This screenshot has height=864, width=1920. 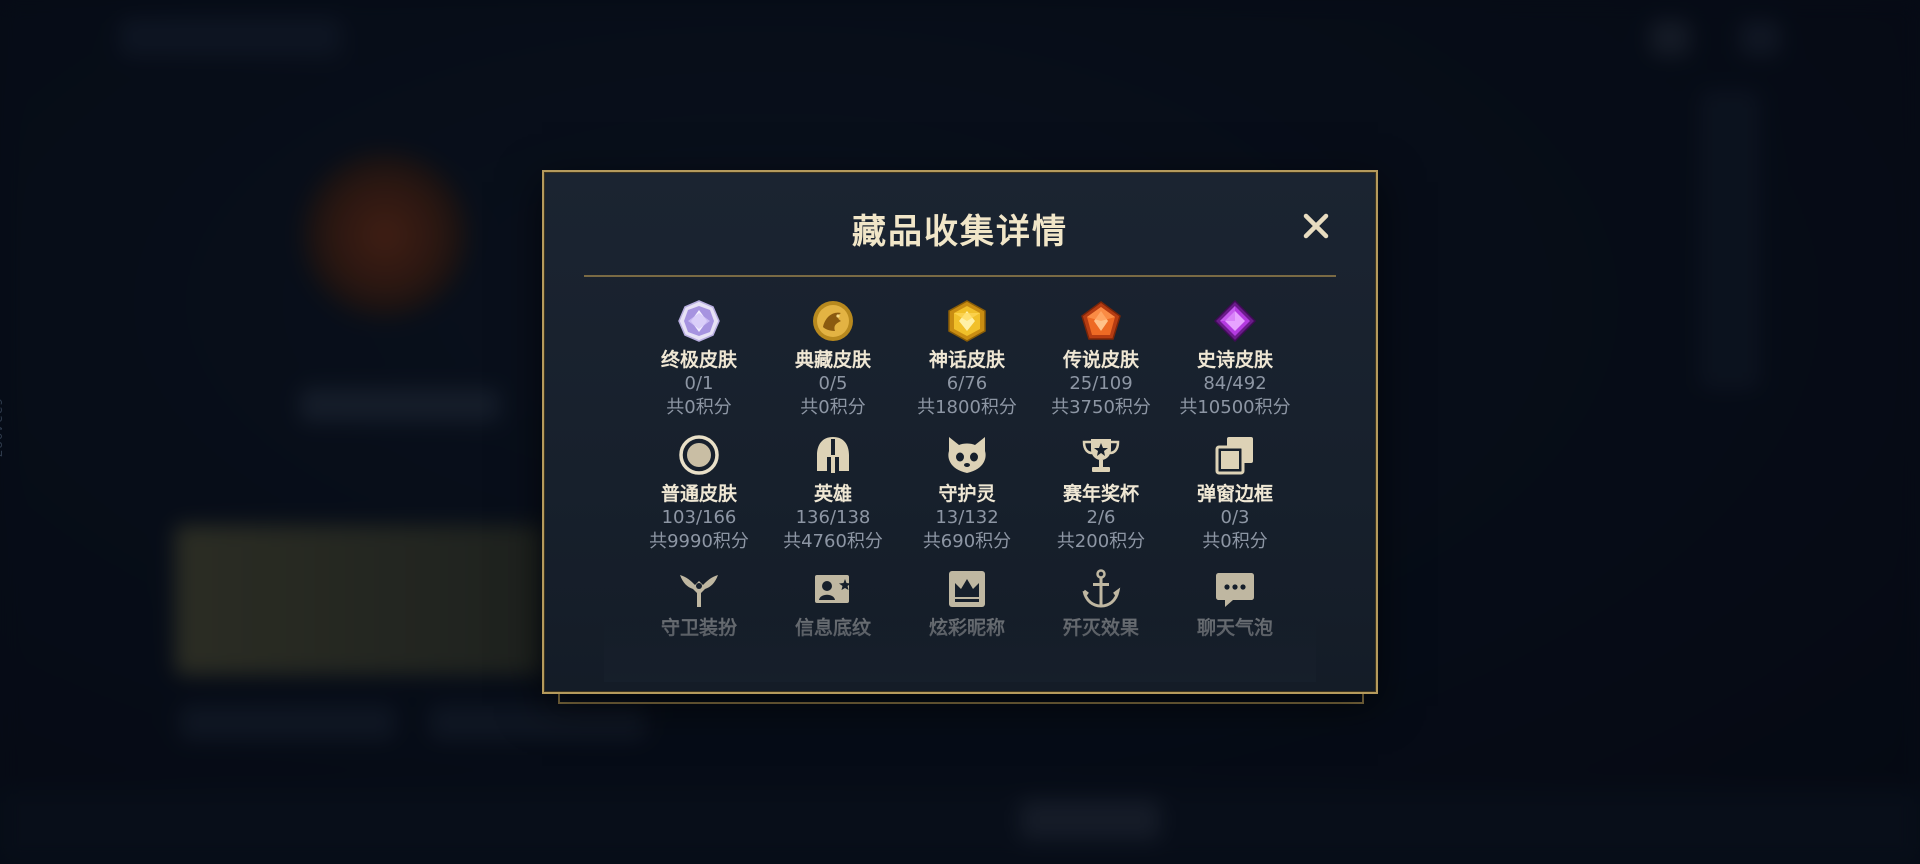 I want to click on item-count: 13/132, so click(x=967, y=517).